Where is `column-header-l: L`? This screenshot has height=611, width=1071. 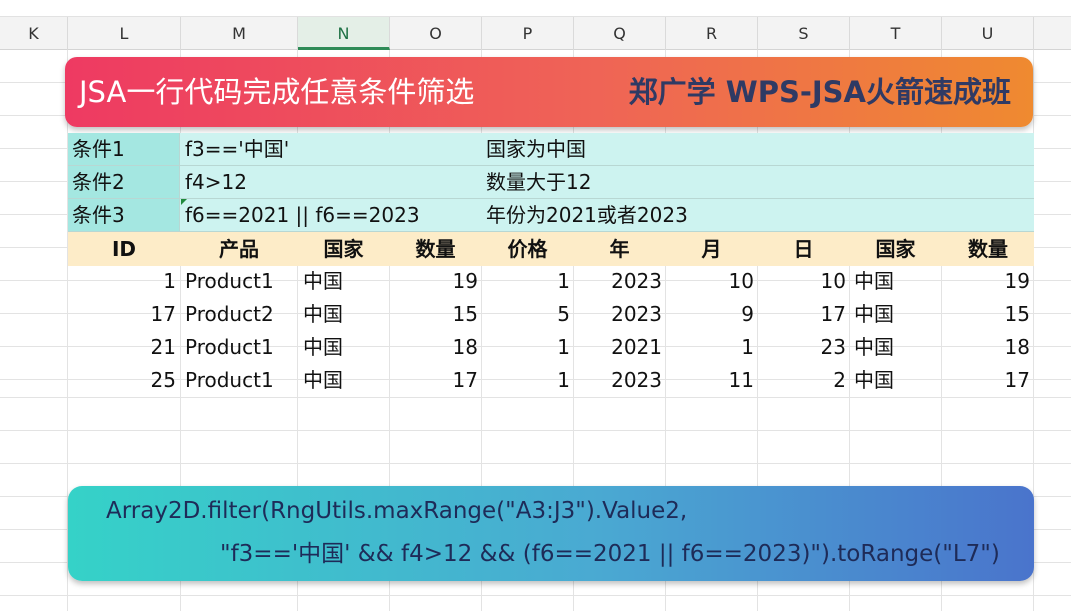 column-header-l: L is located at coordinates (124, 33).